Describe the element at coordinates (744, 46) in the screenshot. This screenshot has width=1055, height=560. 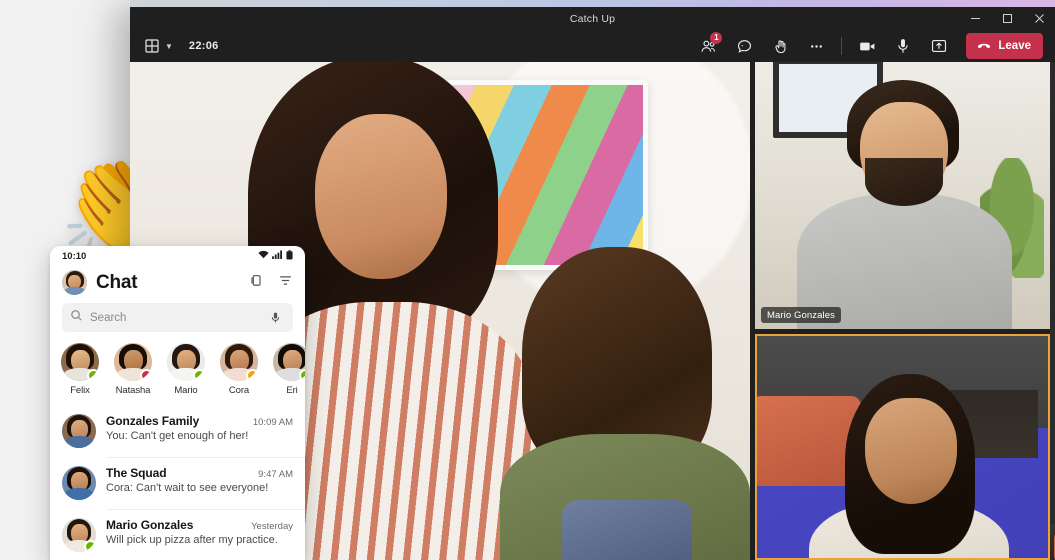
I see `chat-icon` at that location.